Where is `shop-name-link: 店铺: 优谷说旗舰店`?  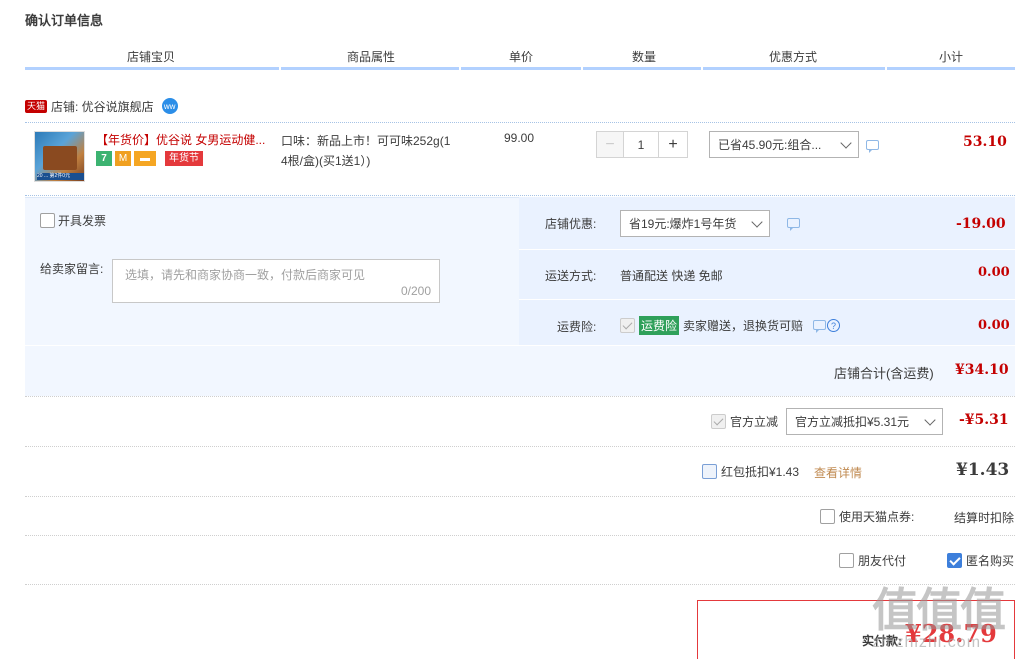 shop-name-link: 店铺: 优谷说旗舰店 is located at coordinates (102, 106).